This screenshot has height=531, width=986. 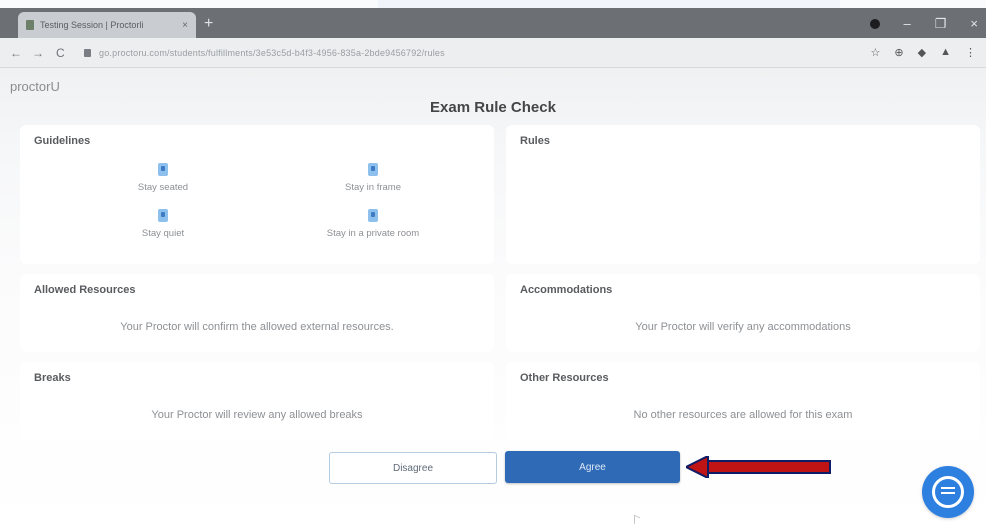 What do you see at coordinates (163, 169) in the screenshot?
I see `seated-person-icon` at bounding box center [163, 169].